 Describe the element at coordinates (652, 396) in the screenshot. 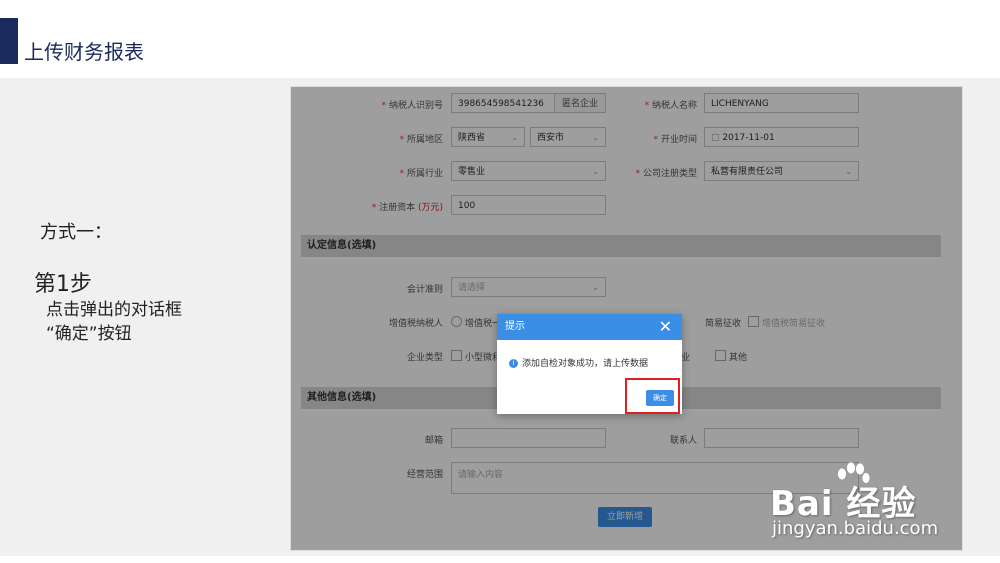

I see `confirm-highlight-box` at that location.